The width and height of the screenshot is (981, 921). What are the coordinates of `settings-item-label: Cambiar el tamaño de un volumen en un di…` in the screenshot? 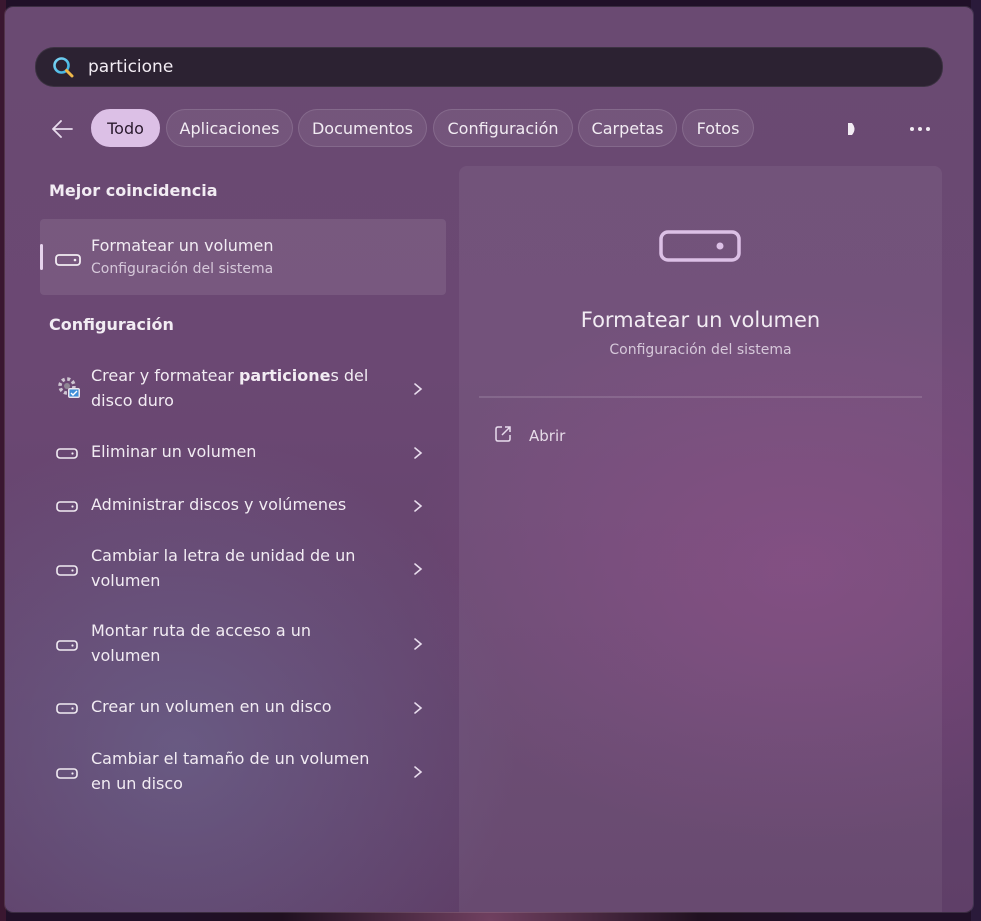 It's located at (230, 771).